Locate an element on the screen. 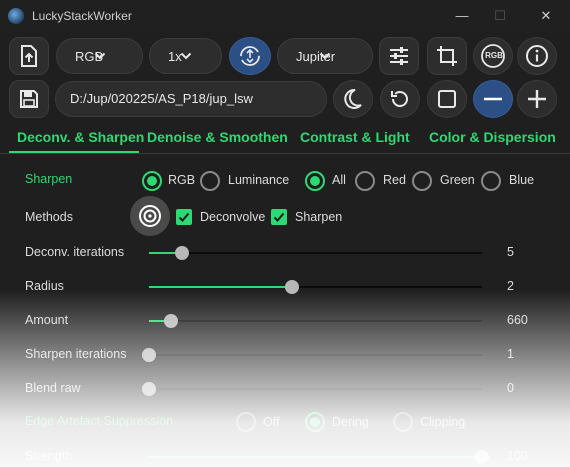 This screenshot has height=467, width=570. file-upload-icon is located at coordinates (29, 56).